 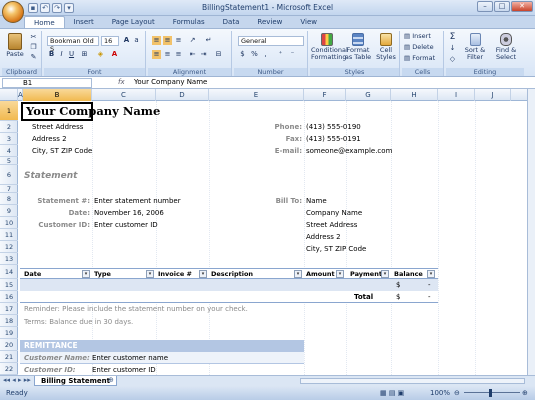 I want to click on zoom-level: 100%, so click(x=440, y=393).